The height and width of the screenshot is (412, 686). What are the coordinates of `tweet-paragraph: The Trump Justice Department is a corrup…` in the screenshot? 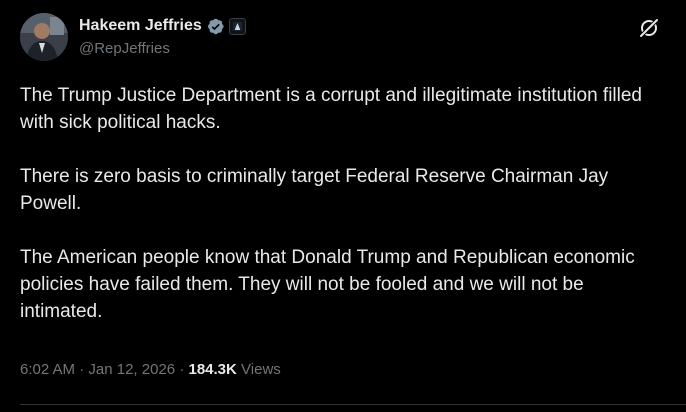 It's located at (331, 109).